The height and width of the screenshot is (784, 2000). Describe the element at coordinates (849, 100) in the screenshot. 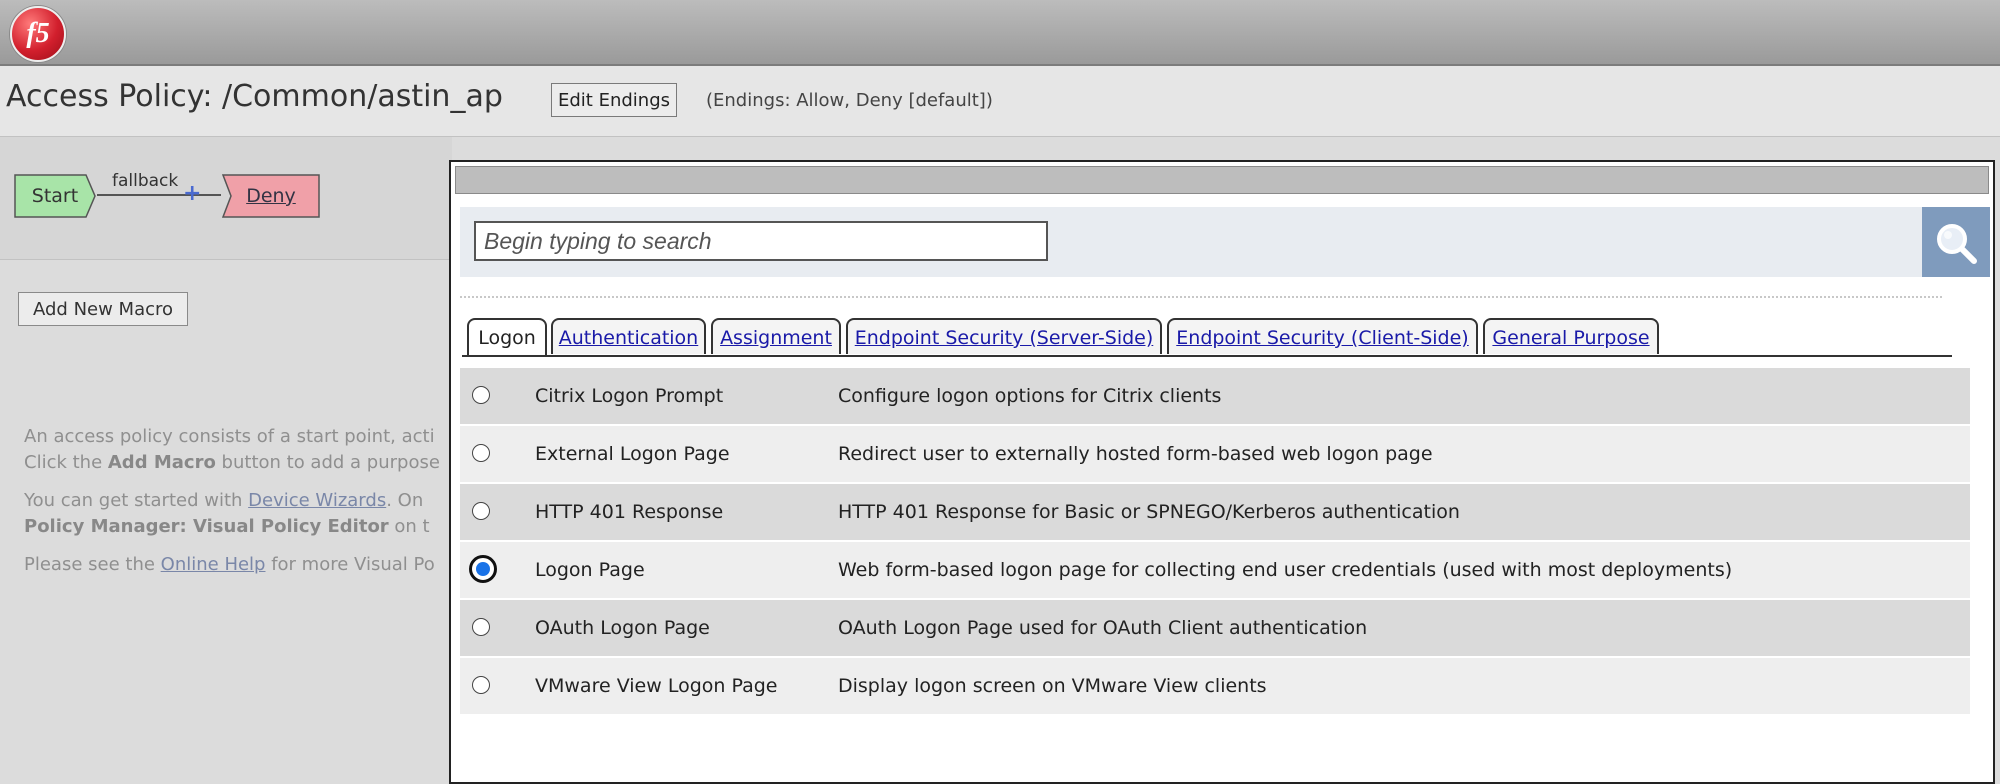

I see `endings-summary: (Endings: Allow, Deny [default])` at that location.